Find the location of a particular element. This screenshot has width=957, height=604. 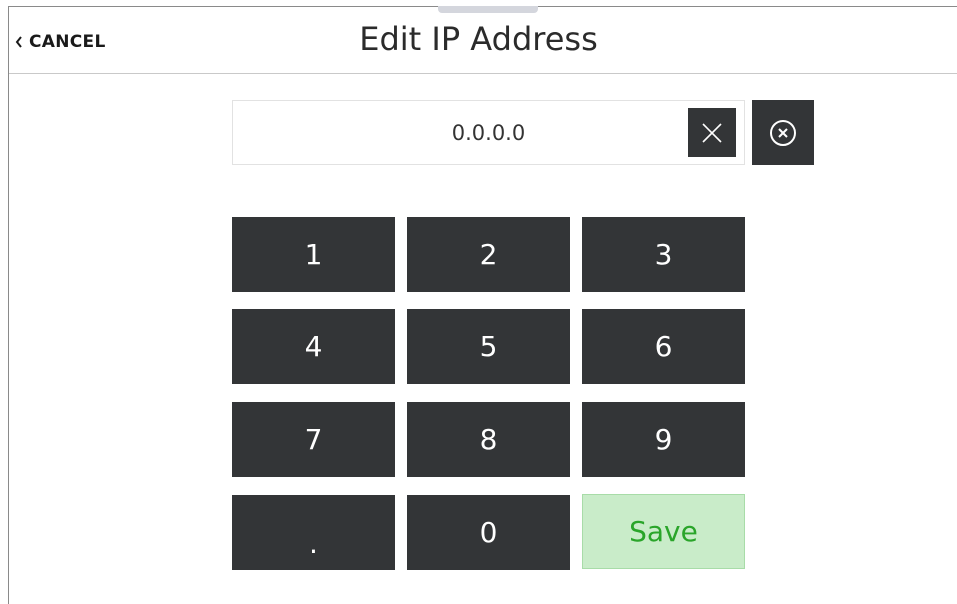

backspace-button is located at coordinates (783, 132).